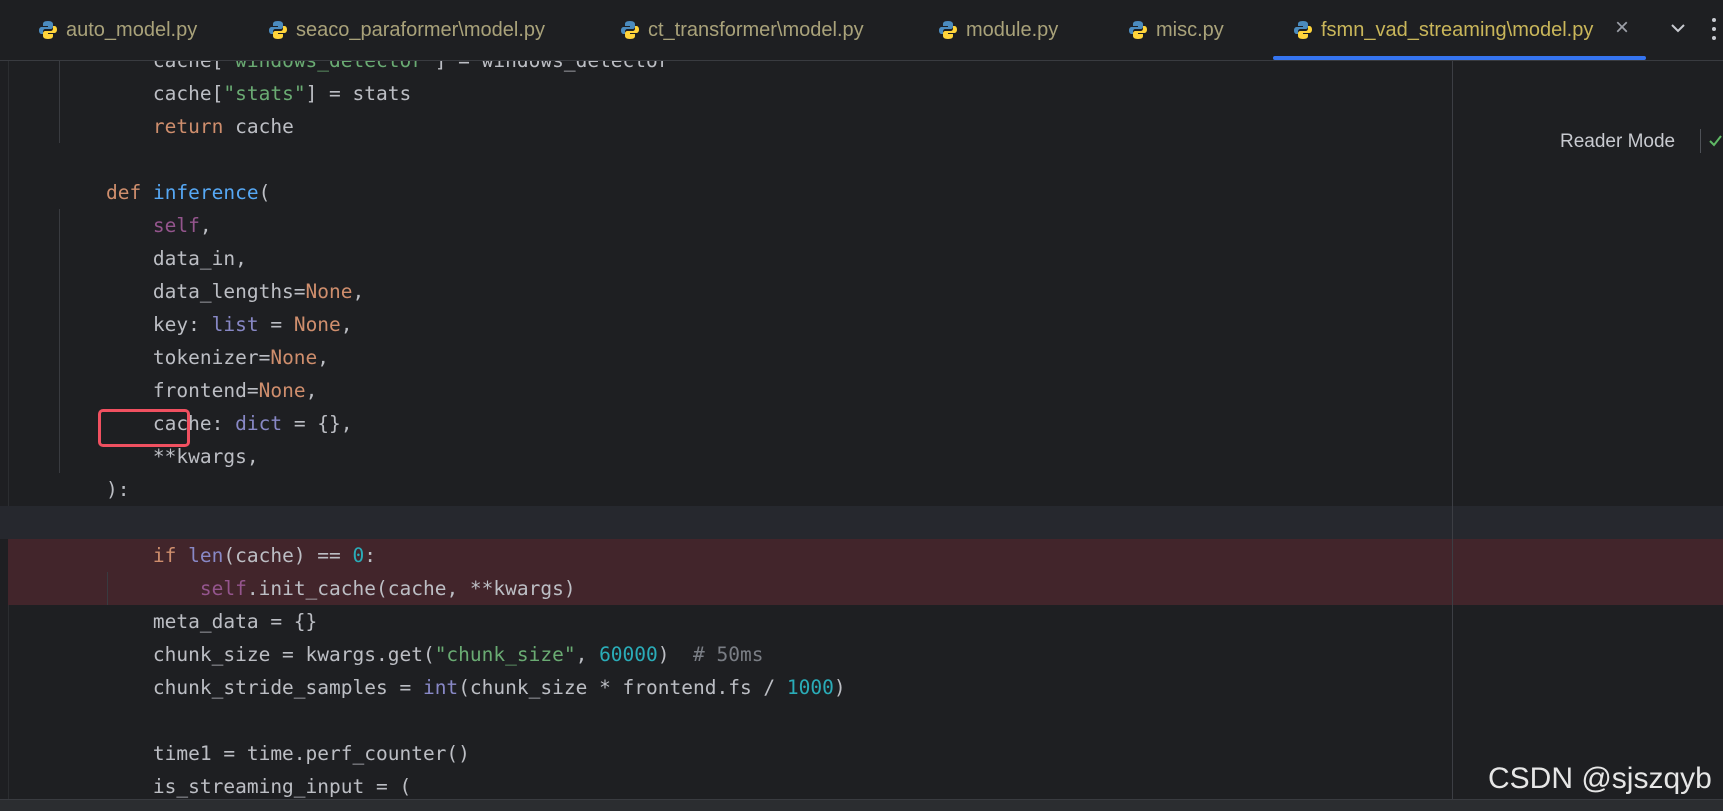  What do you see at coordinates (188, 621) in the screenshot?
I see `code-line: meta_data = {}` at bounding box center [188, 621].